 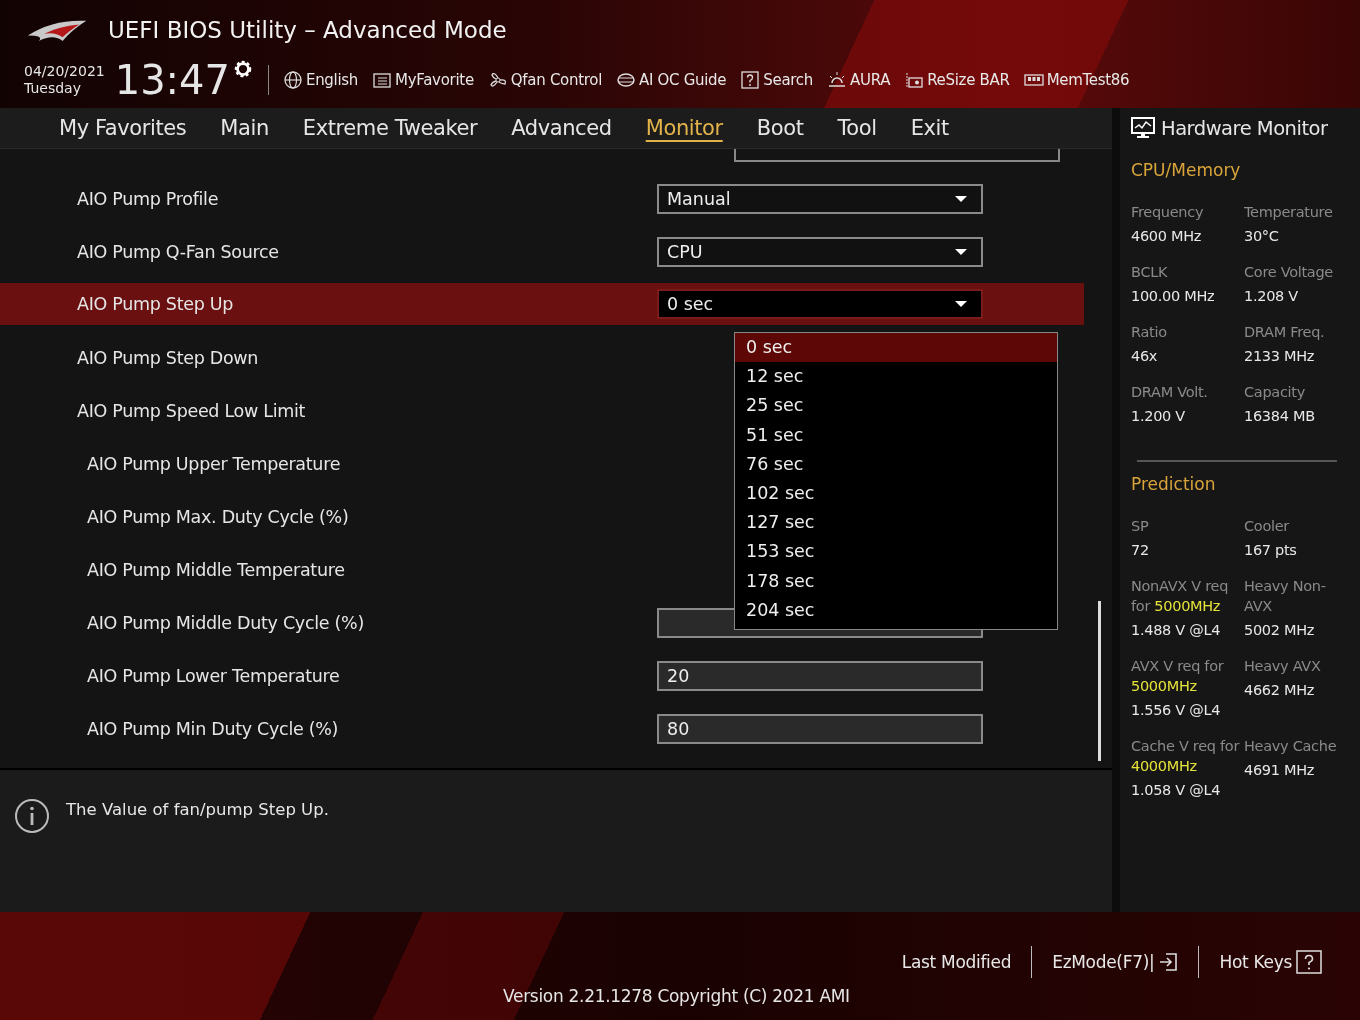 I want to click on dropdown-option: 25 sec, so click(x=896, y=406).